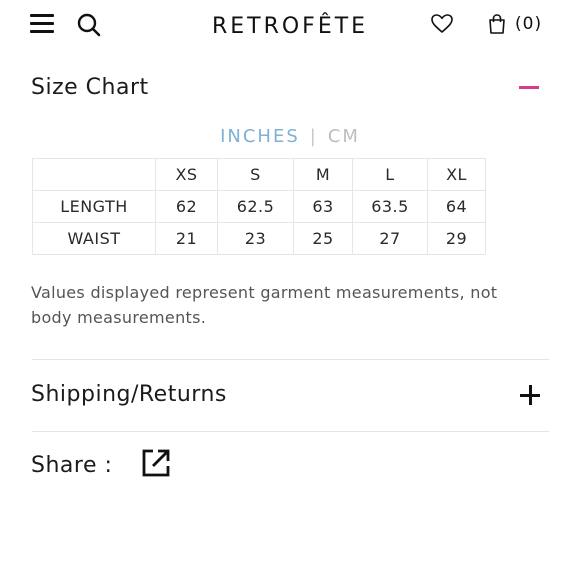 The height and width of the screenshot is (580, 580). I want to click on cart-count: (0), so click(528, 24).